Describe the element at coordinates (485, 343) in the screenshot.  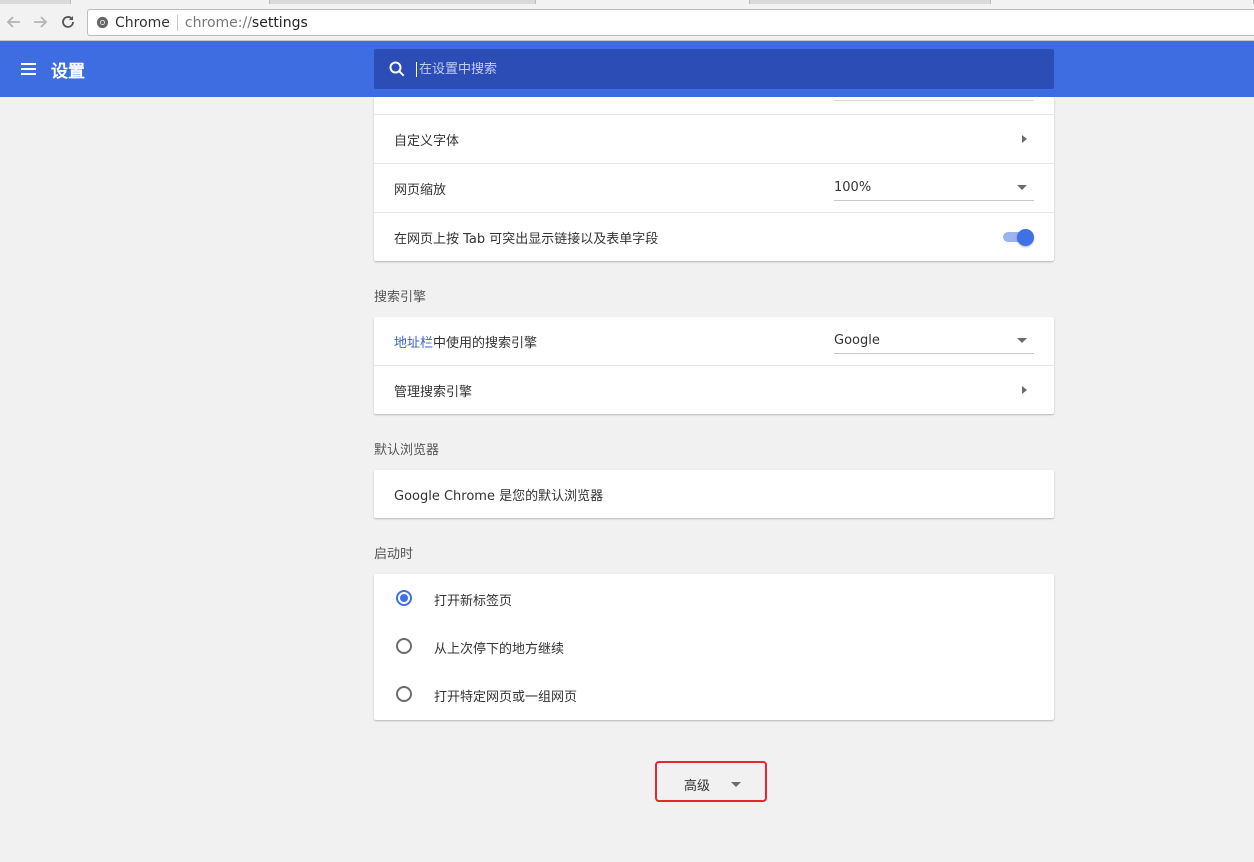
I see `address-bar-engine-label: 中使用的搜索引擎` at that location.